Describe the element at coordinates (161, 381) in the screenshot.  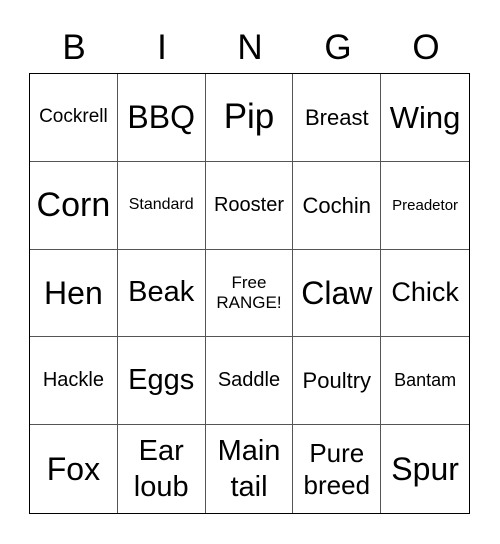
I see `bingo-cell: Eggs` at that location.